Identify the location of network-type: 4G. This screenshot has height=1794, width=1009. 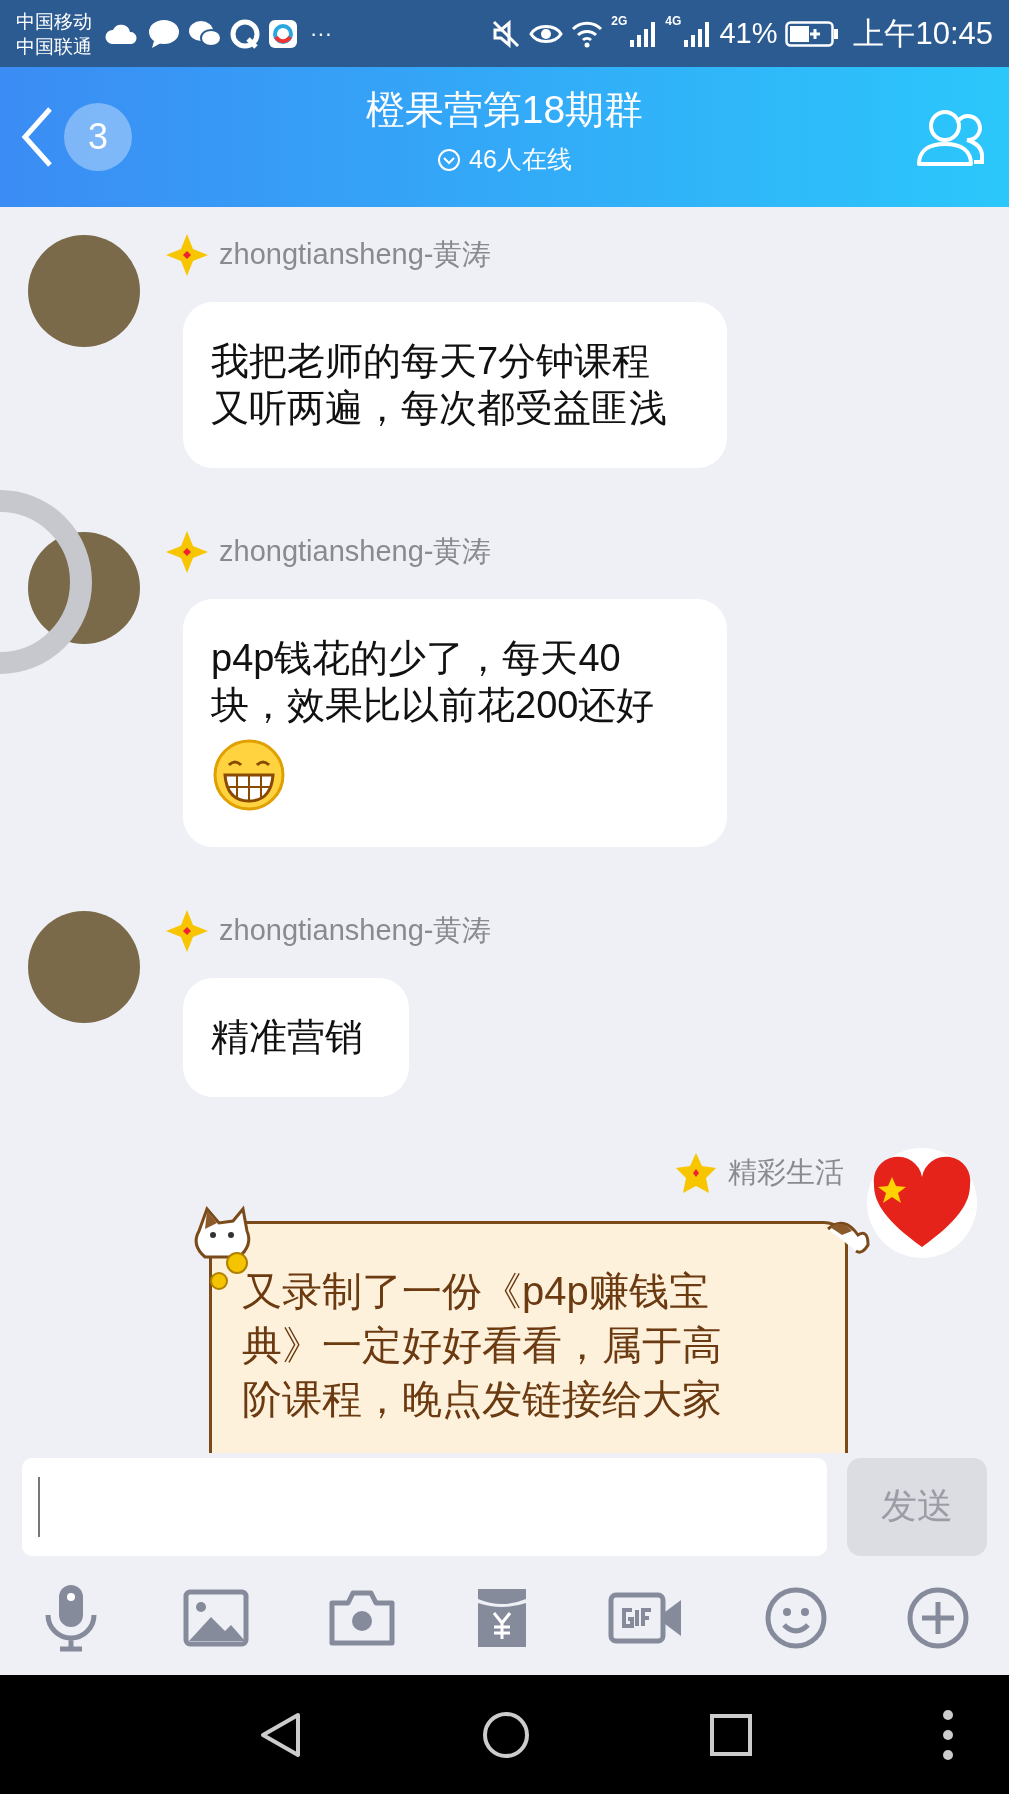
(673, 21).